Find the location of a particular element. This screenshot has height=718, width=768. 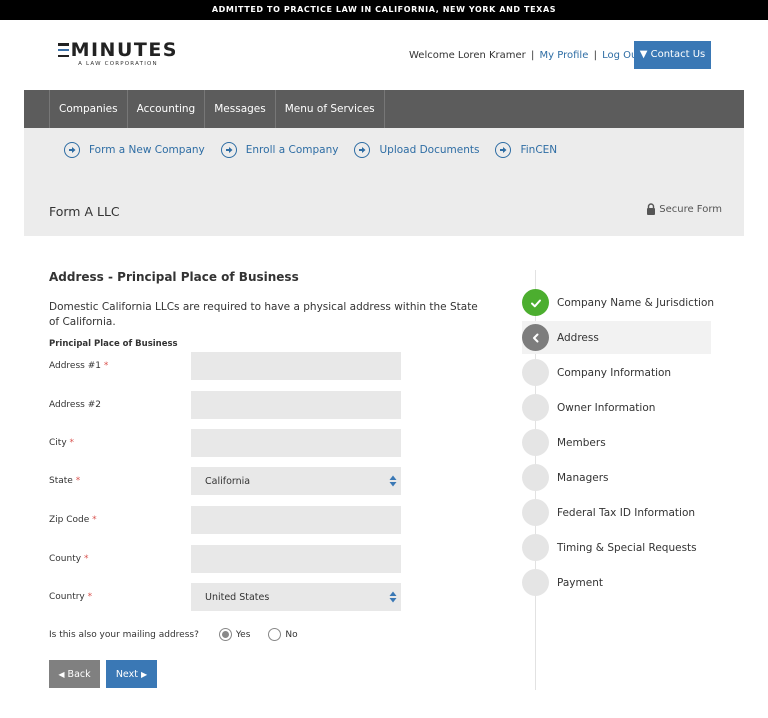

country-label: Country is located at coordinates (67, 597).